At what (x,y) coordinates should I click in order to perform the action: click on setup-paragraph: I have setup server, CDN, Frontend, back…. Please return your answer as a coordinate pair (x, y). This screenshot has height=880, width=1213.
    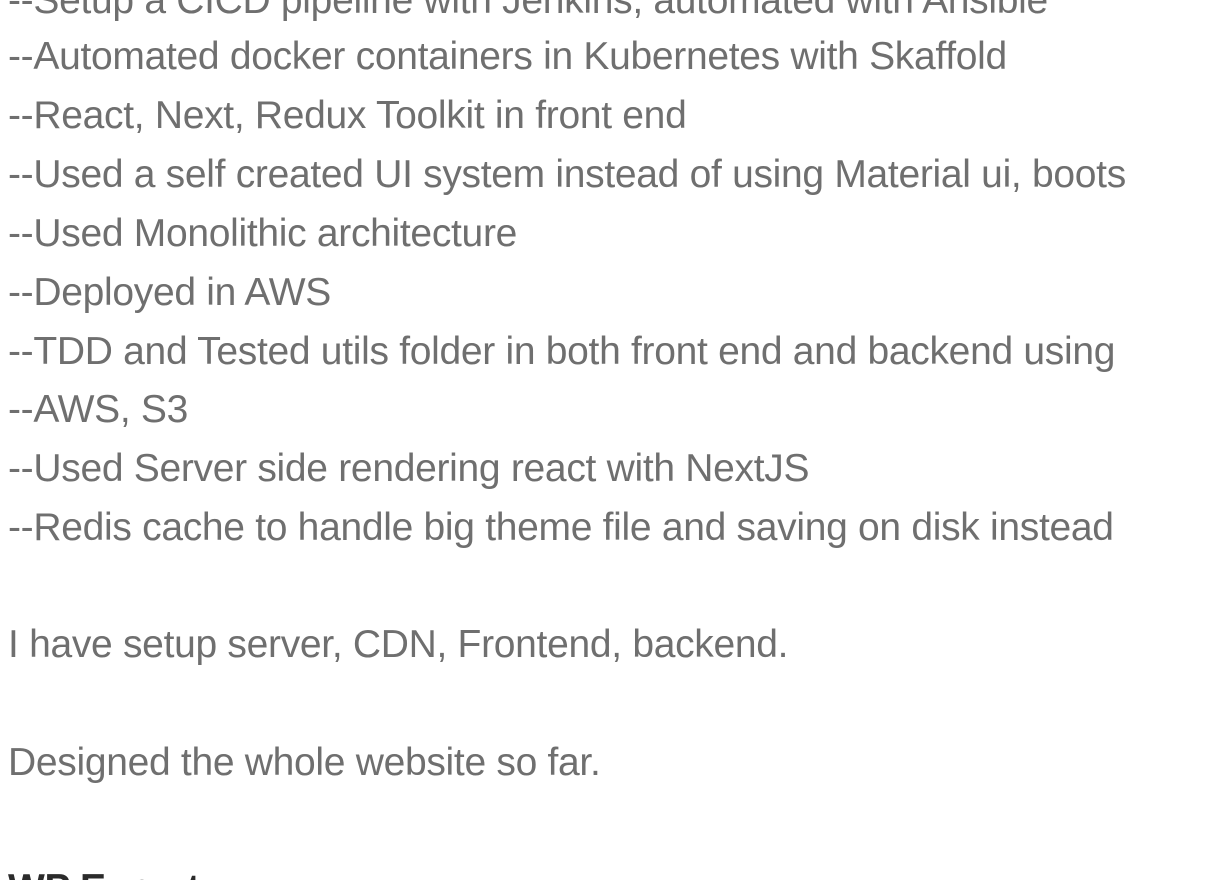
    Looking at the image, I should click on (398, 644).